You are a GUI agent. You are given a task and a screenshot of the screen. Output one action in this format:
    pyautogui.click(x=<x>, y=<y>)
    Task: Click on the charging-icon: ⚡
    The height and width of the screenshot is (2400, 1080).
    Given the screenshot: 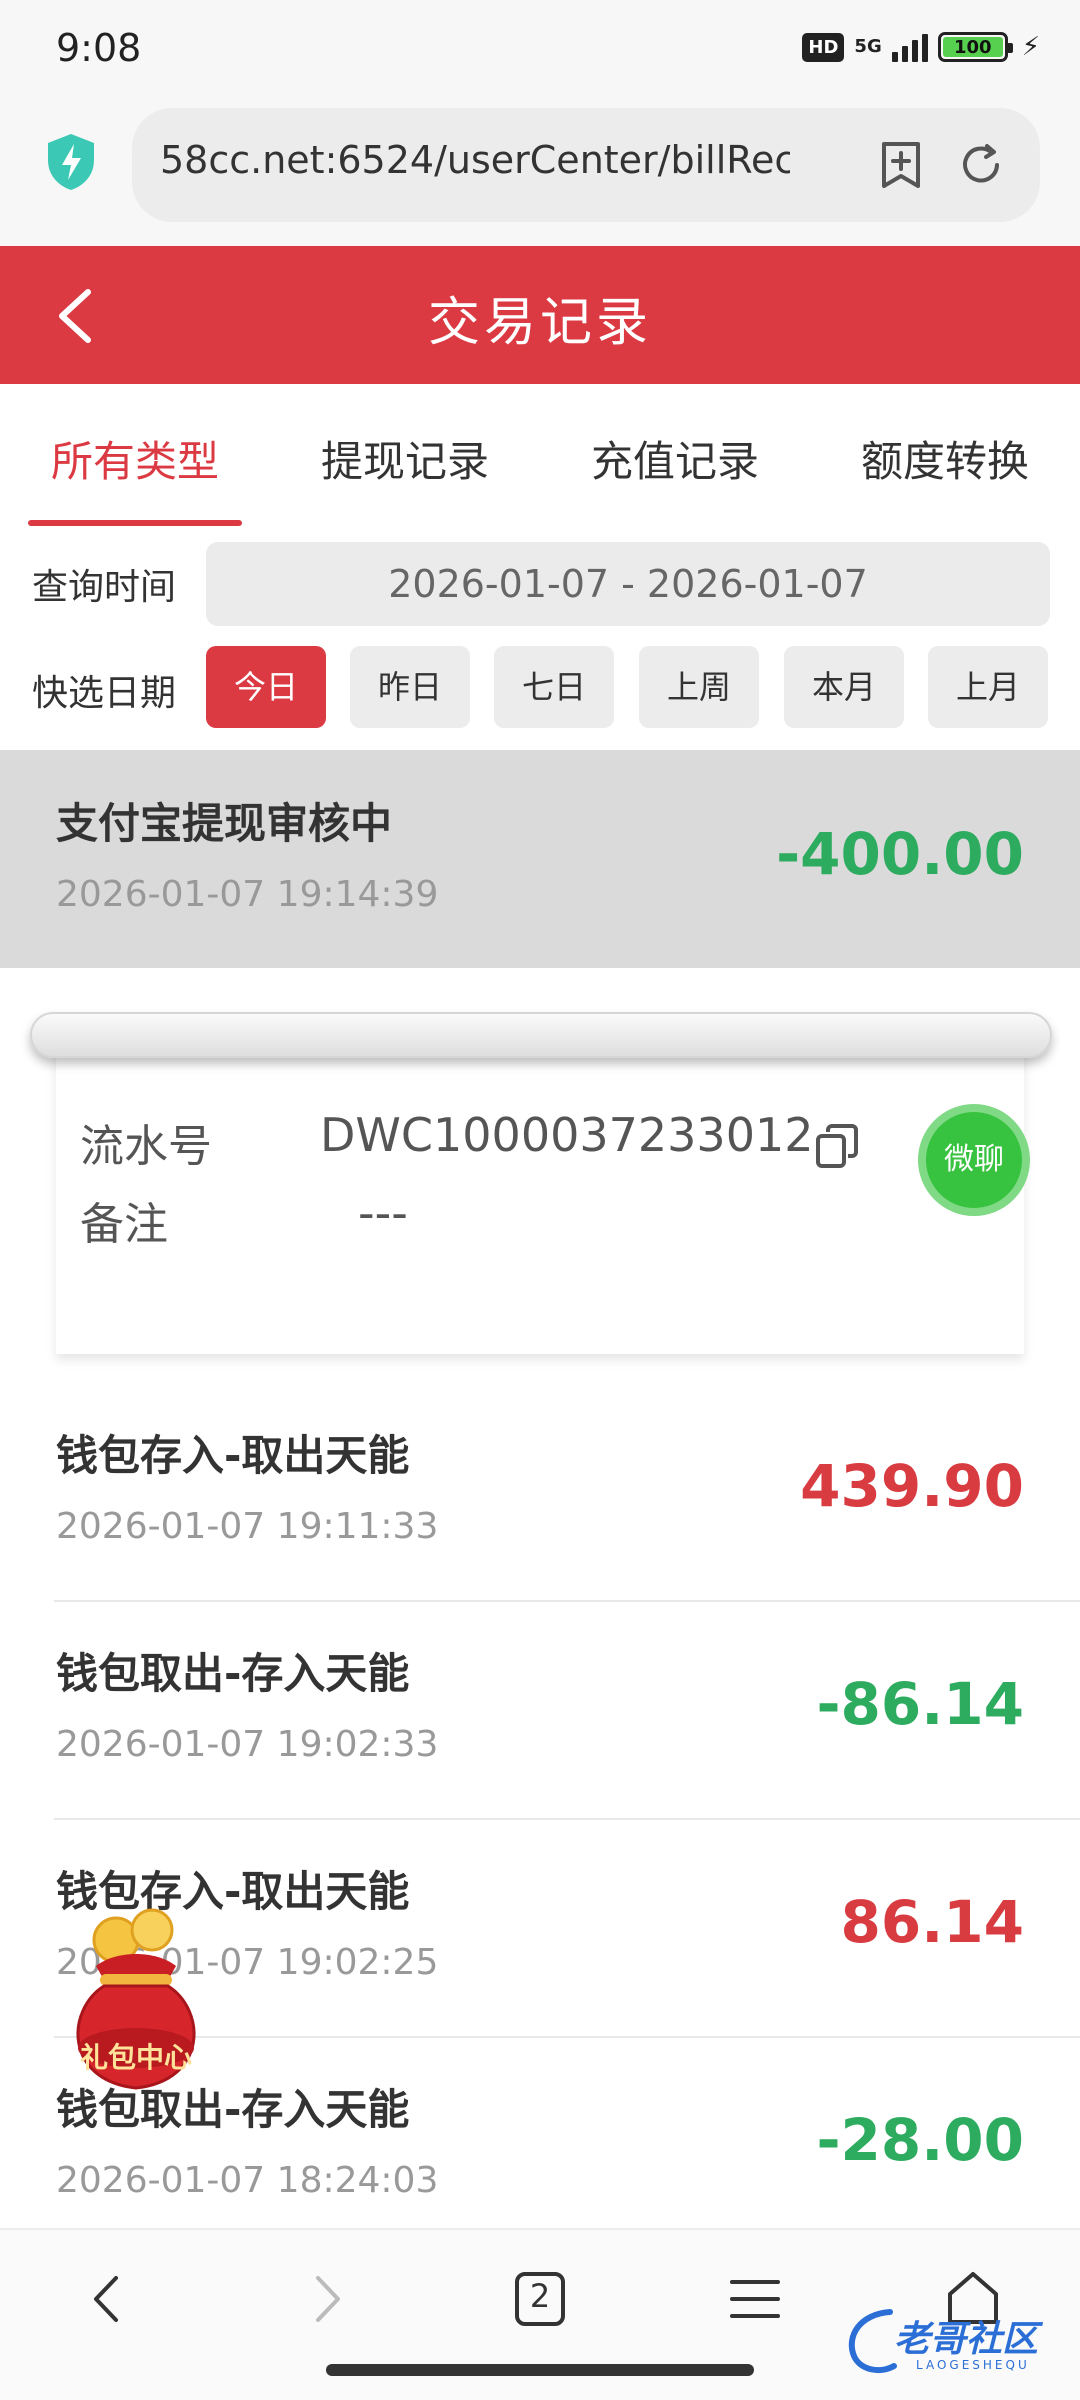 What is the action you would take?
    pyautogui.click(x=1030, y=47)
    